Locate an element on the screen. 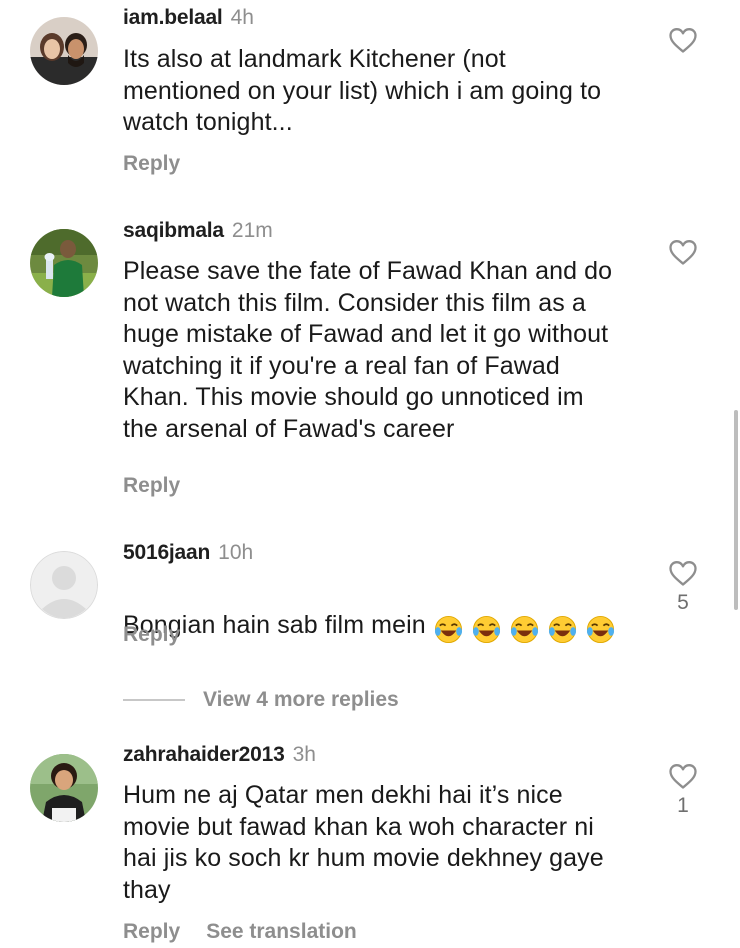 The width and height of the screenshot is (740, 948). divider-line is located at coordinates (154, 700).